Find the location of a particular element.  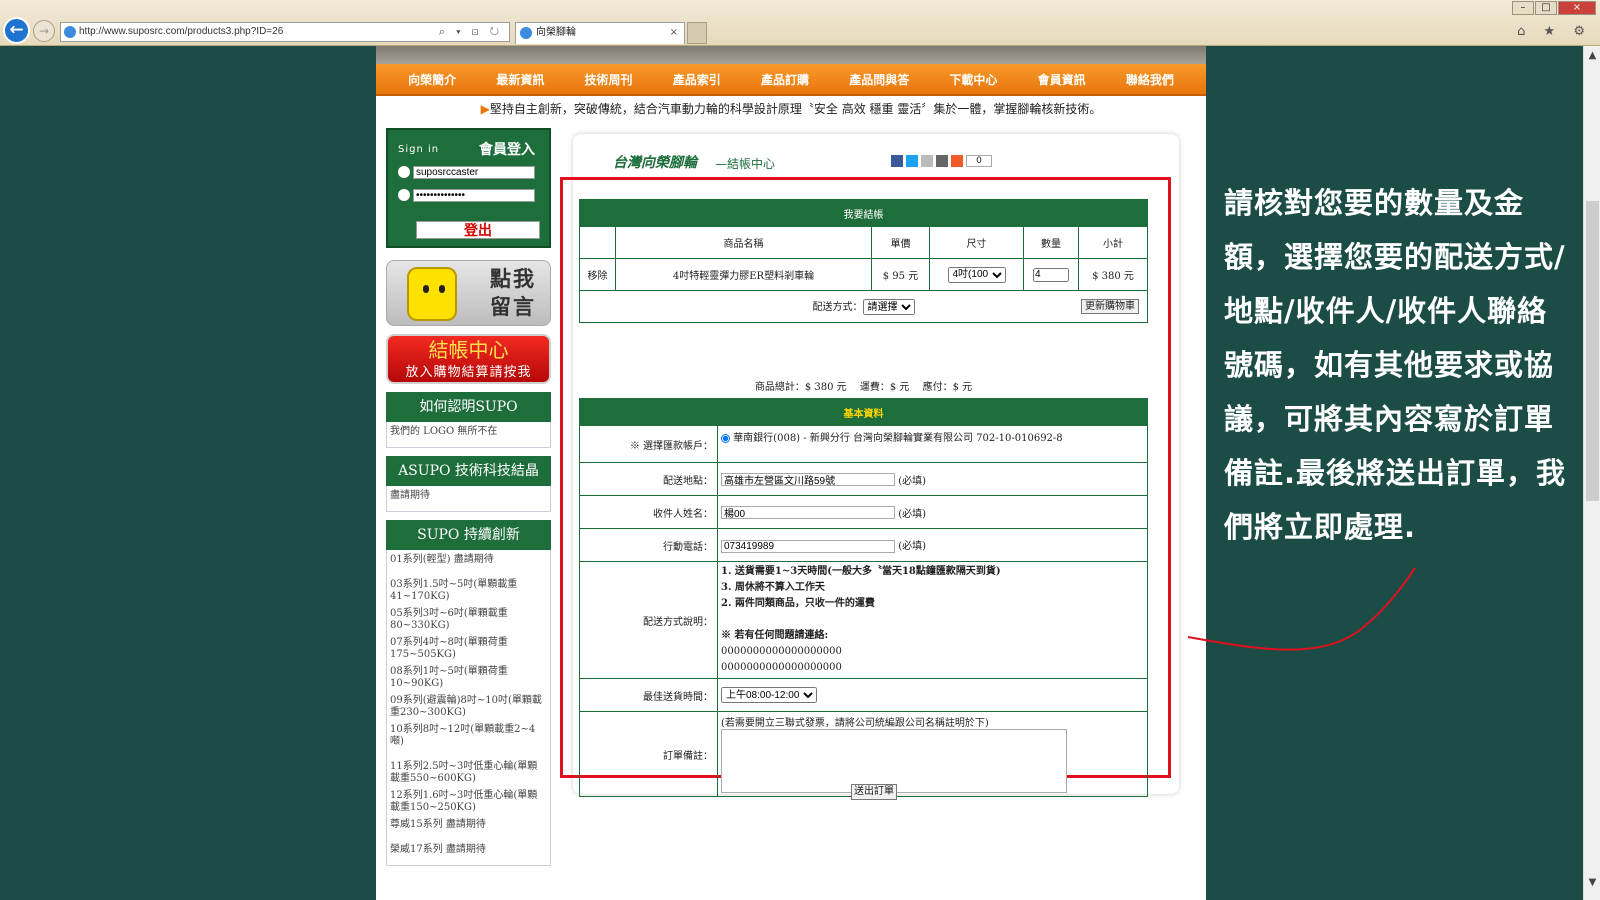

forward-button: → is located at coordinates (44, 31).